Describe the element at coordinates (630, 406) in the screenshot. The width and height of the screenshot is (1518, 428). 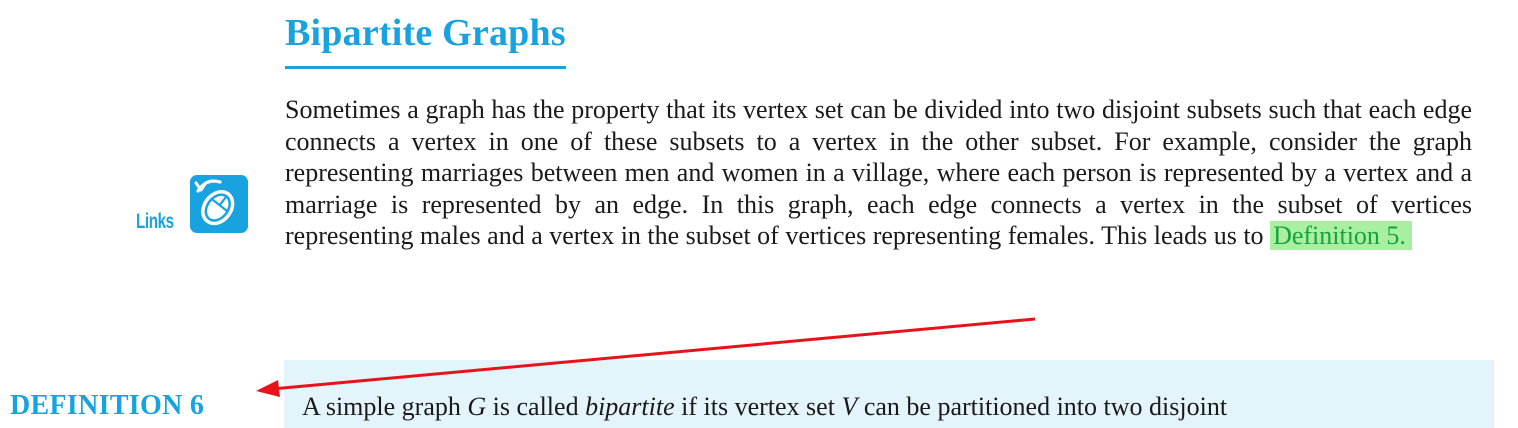
I see `term-bipartite: bipartite` at that location.